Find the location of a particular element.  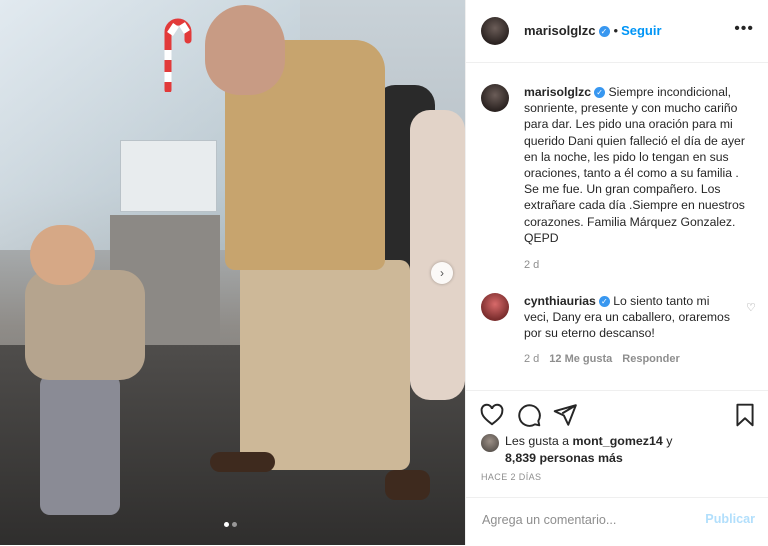

comment-input is located at coordinates (582, 520).